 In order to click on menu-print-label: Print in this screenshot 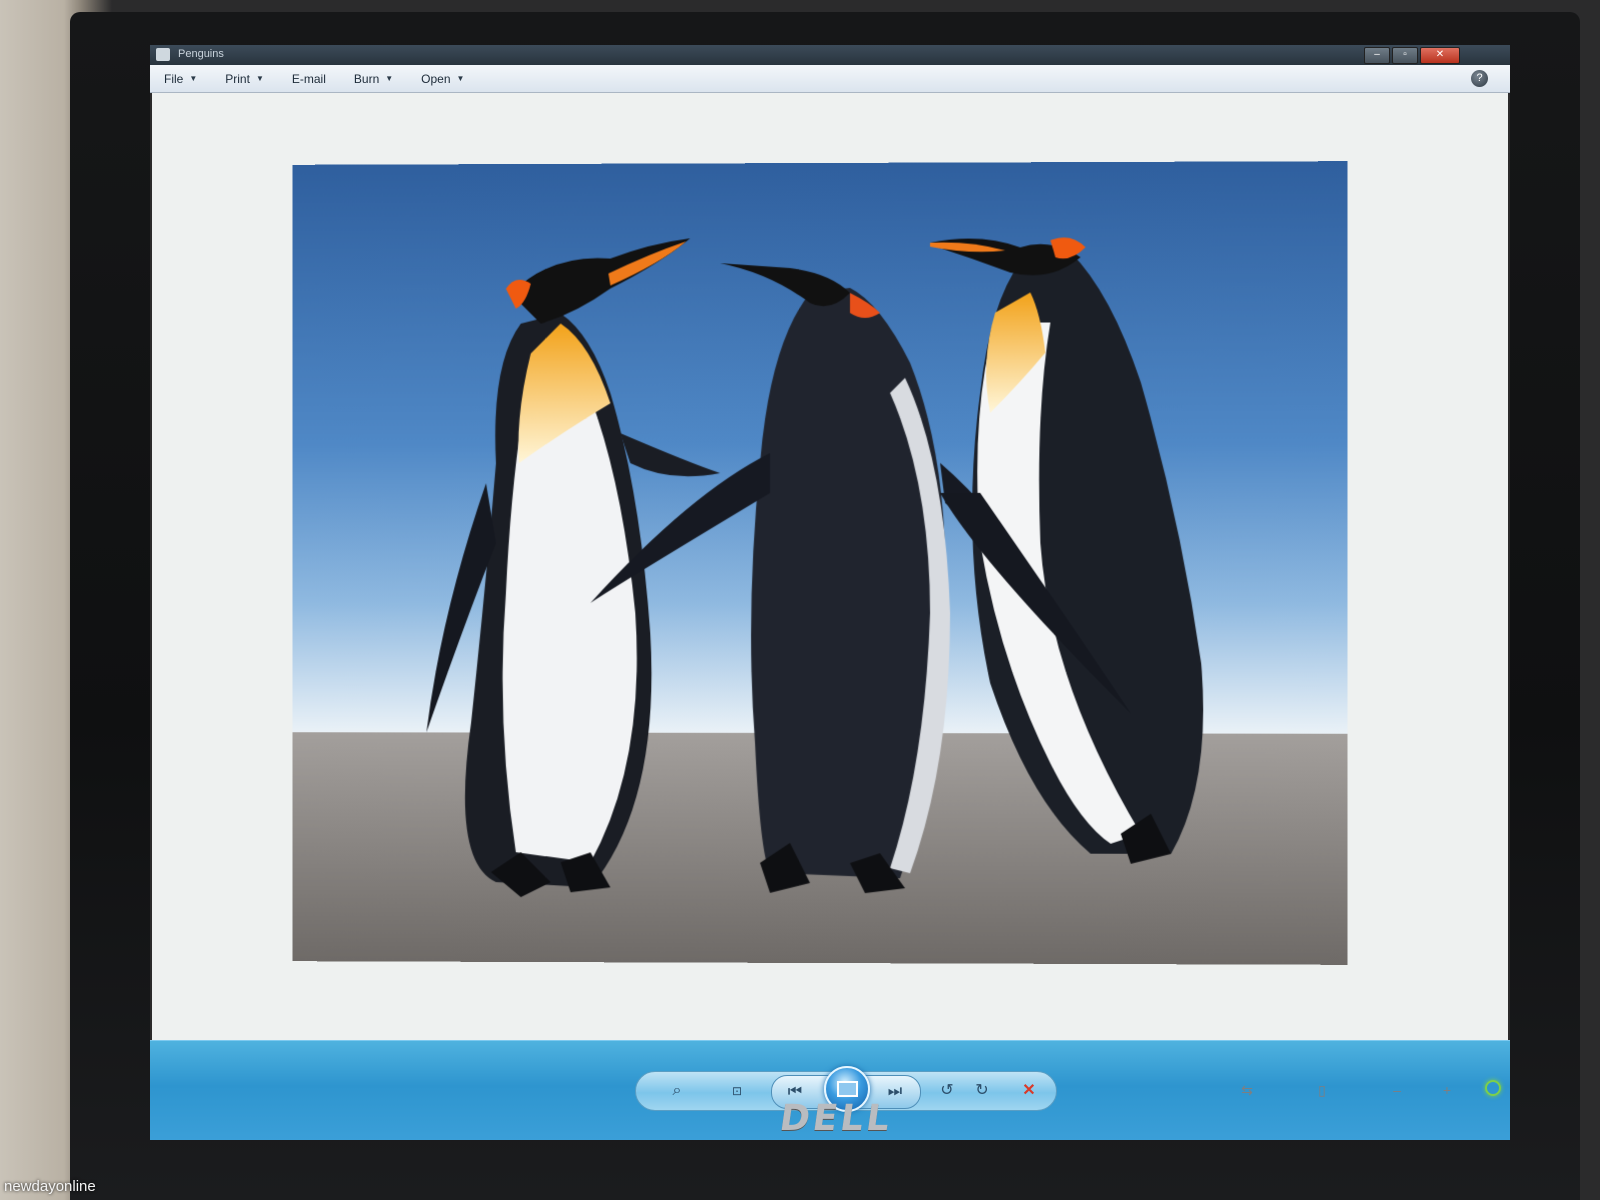, I will do `click(237, 79)`.